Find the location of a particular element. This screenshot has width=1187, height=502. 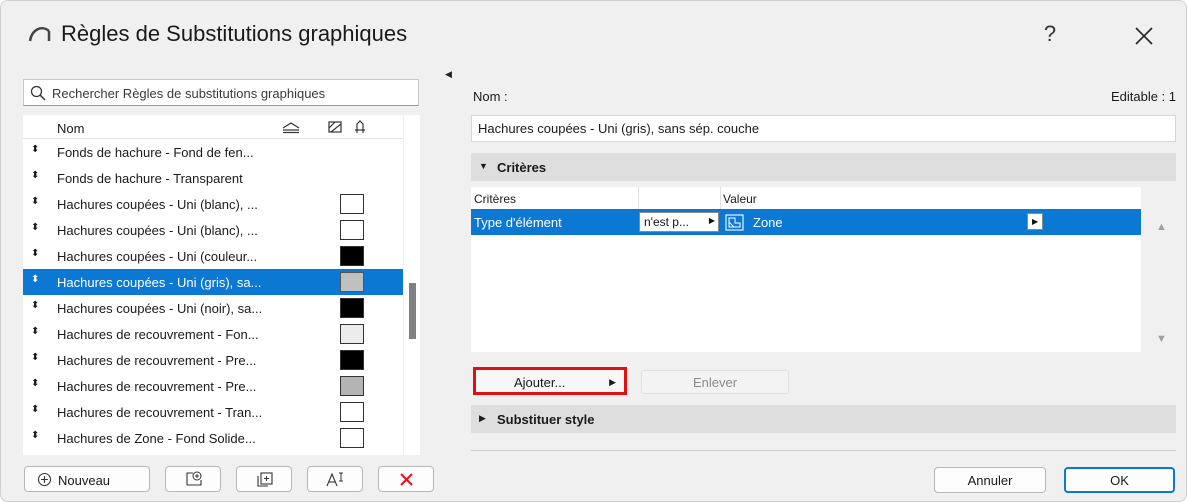

list-item-label: Fonds de hachure - Transparent is located at coordinates (150, 178).